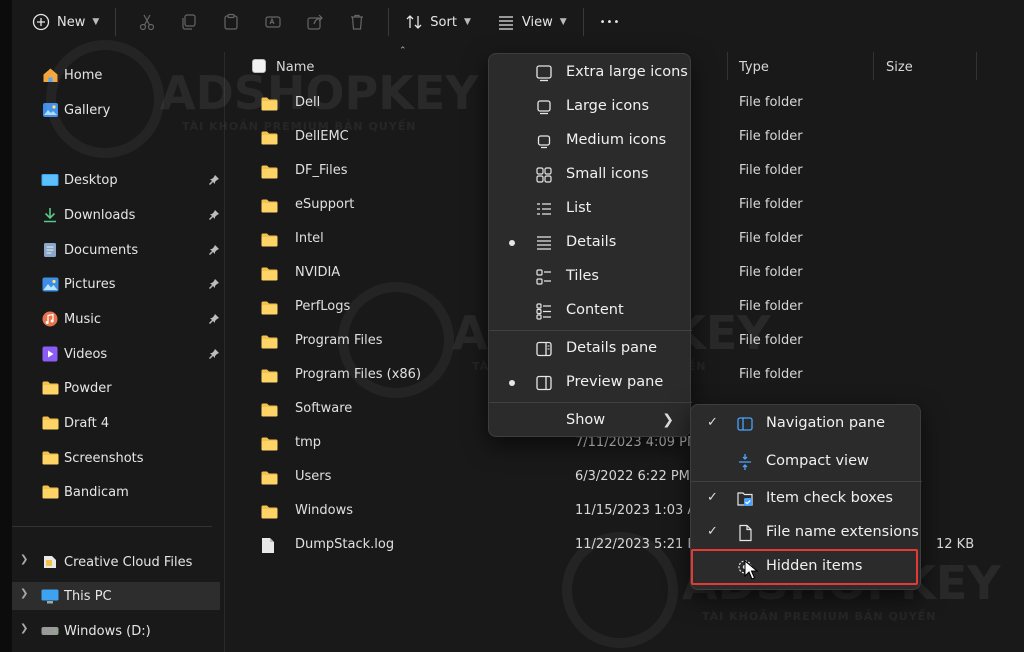 This screenshot has height=652, width=1024. Describe the element at coordinates (259, 66) in the screenshot. I see `select-all-checkbox` at that location.